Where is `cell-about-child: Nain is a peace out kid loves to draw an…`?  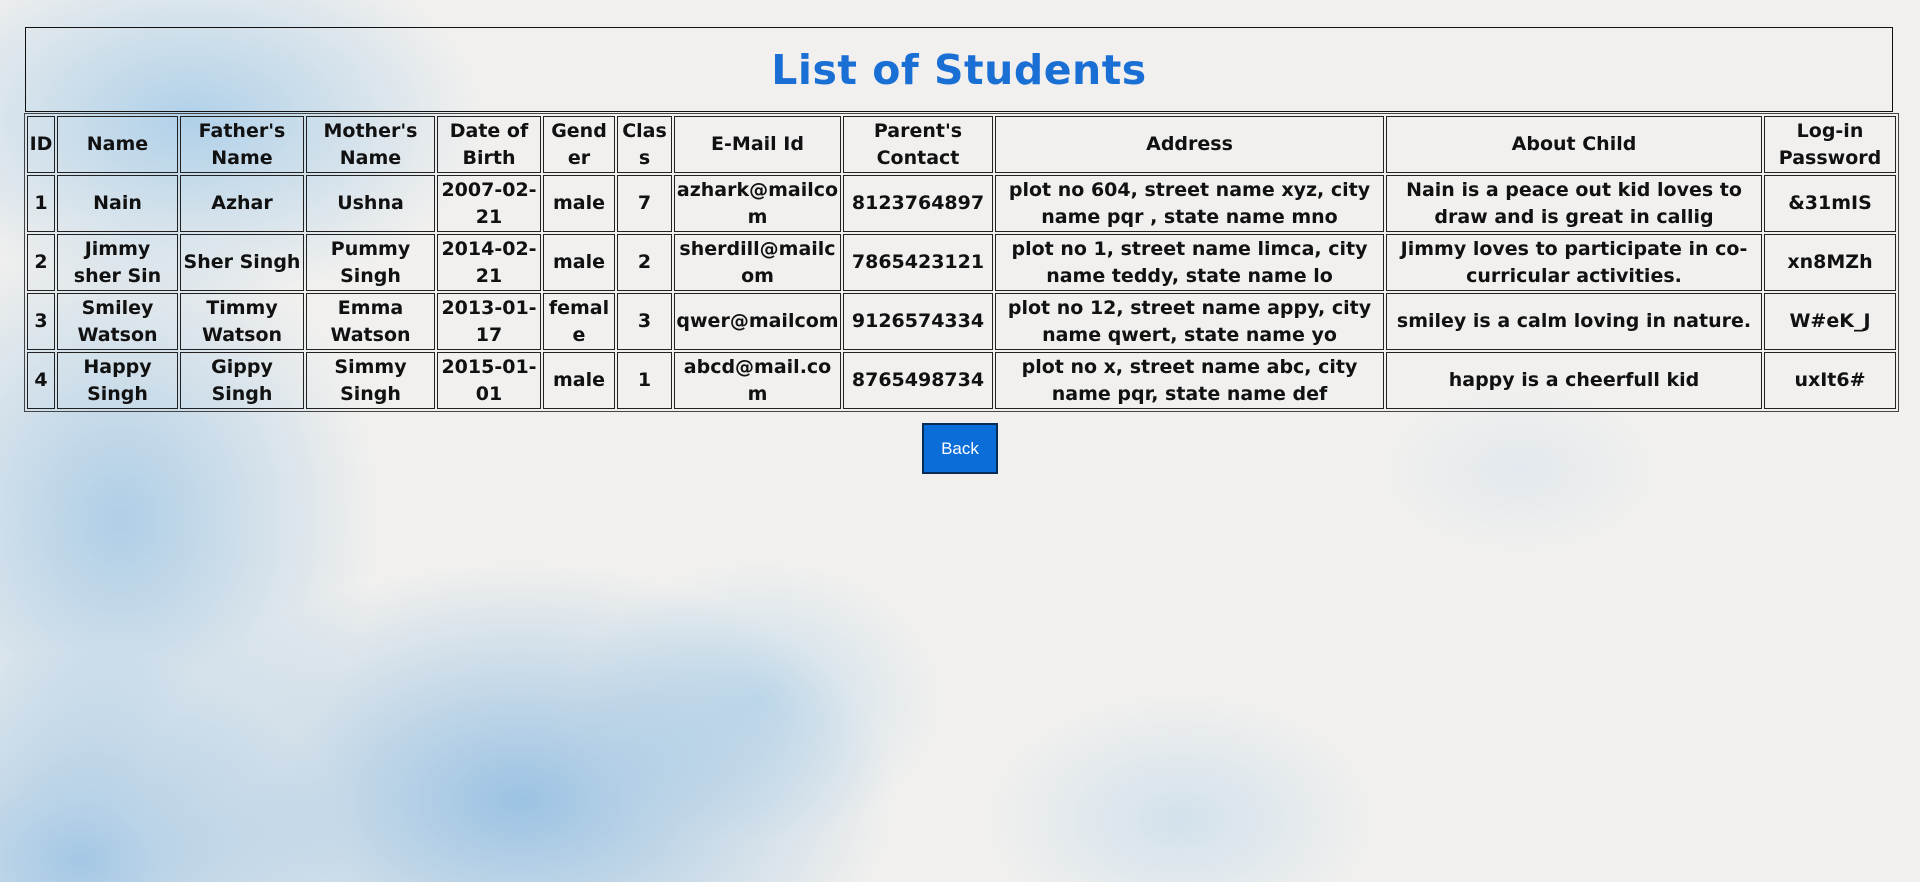 cell-about-child: Nain is a peace out kid loves to draw an… is located at coordinates (1574, 203).